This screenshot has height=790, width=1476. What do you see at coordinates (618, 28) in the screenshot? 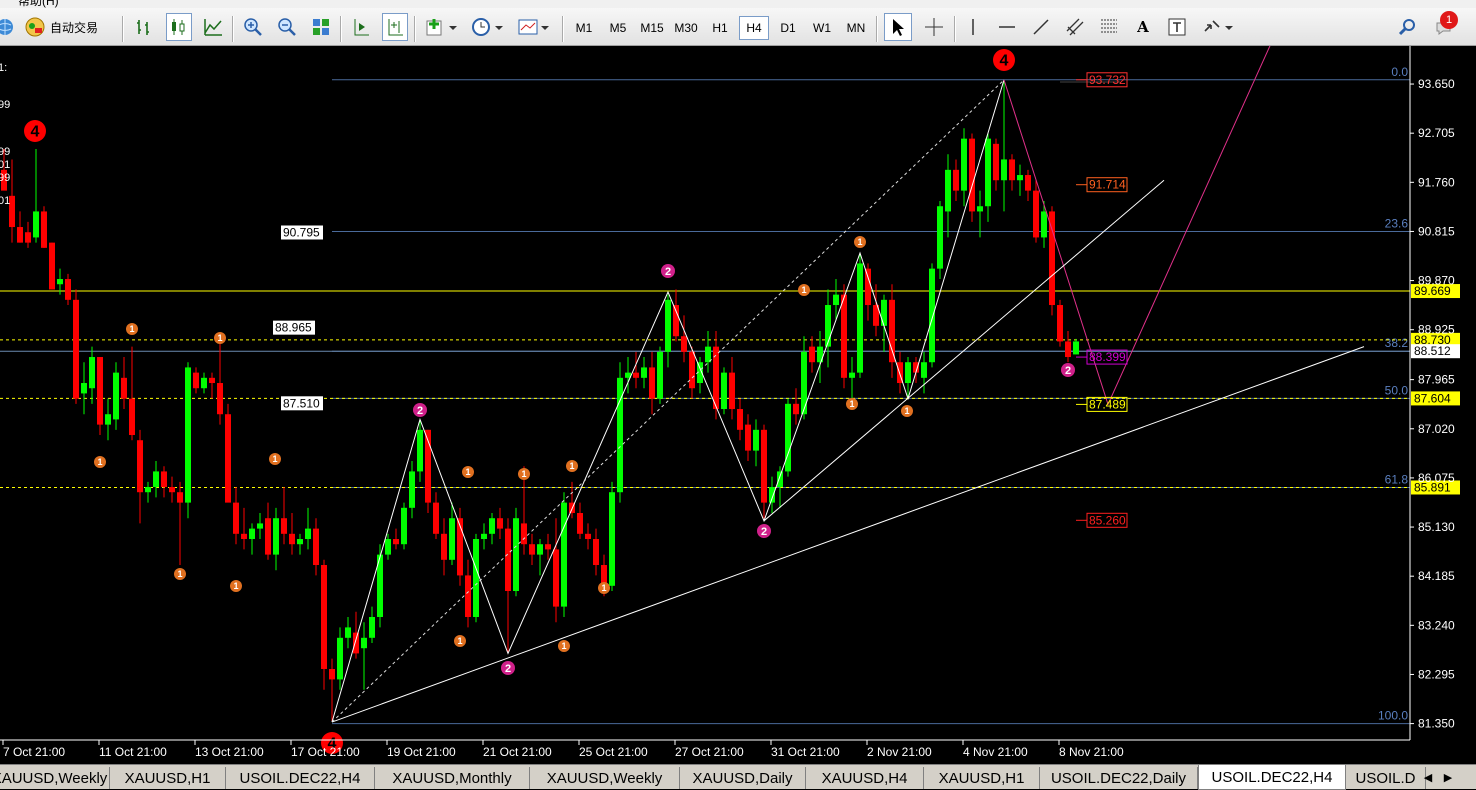
I see `timeframe-m5: M5` at bounding box center [618, 28].